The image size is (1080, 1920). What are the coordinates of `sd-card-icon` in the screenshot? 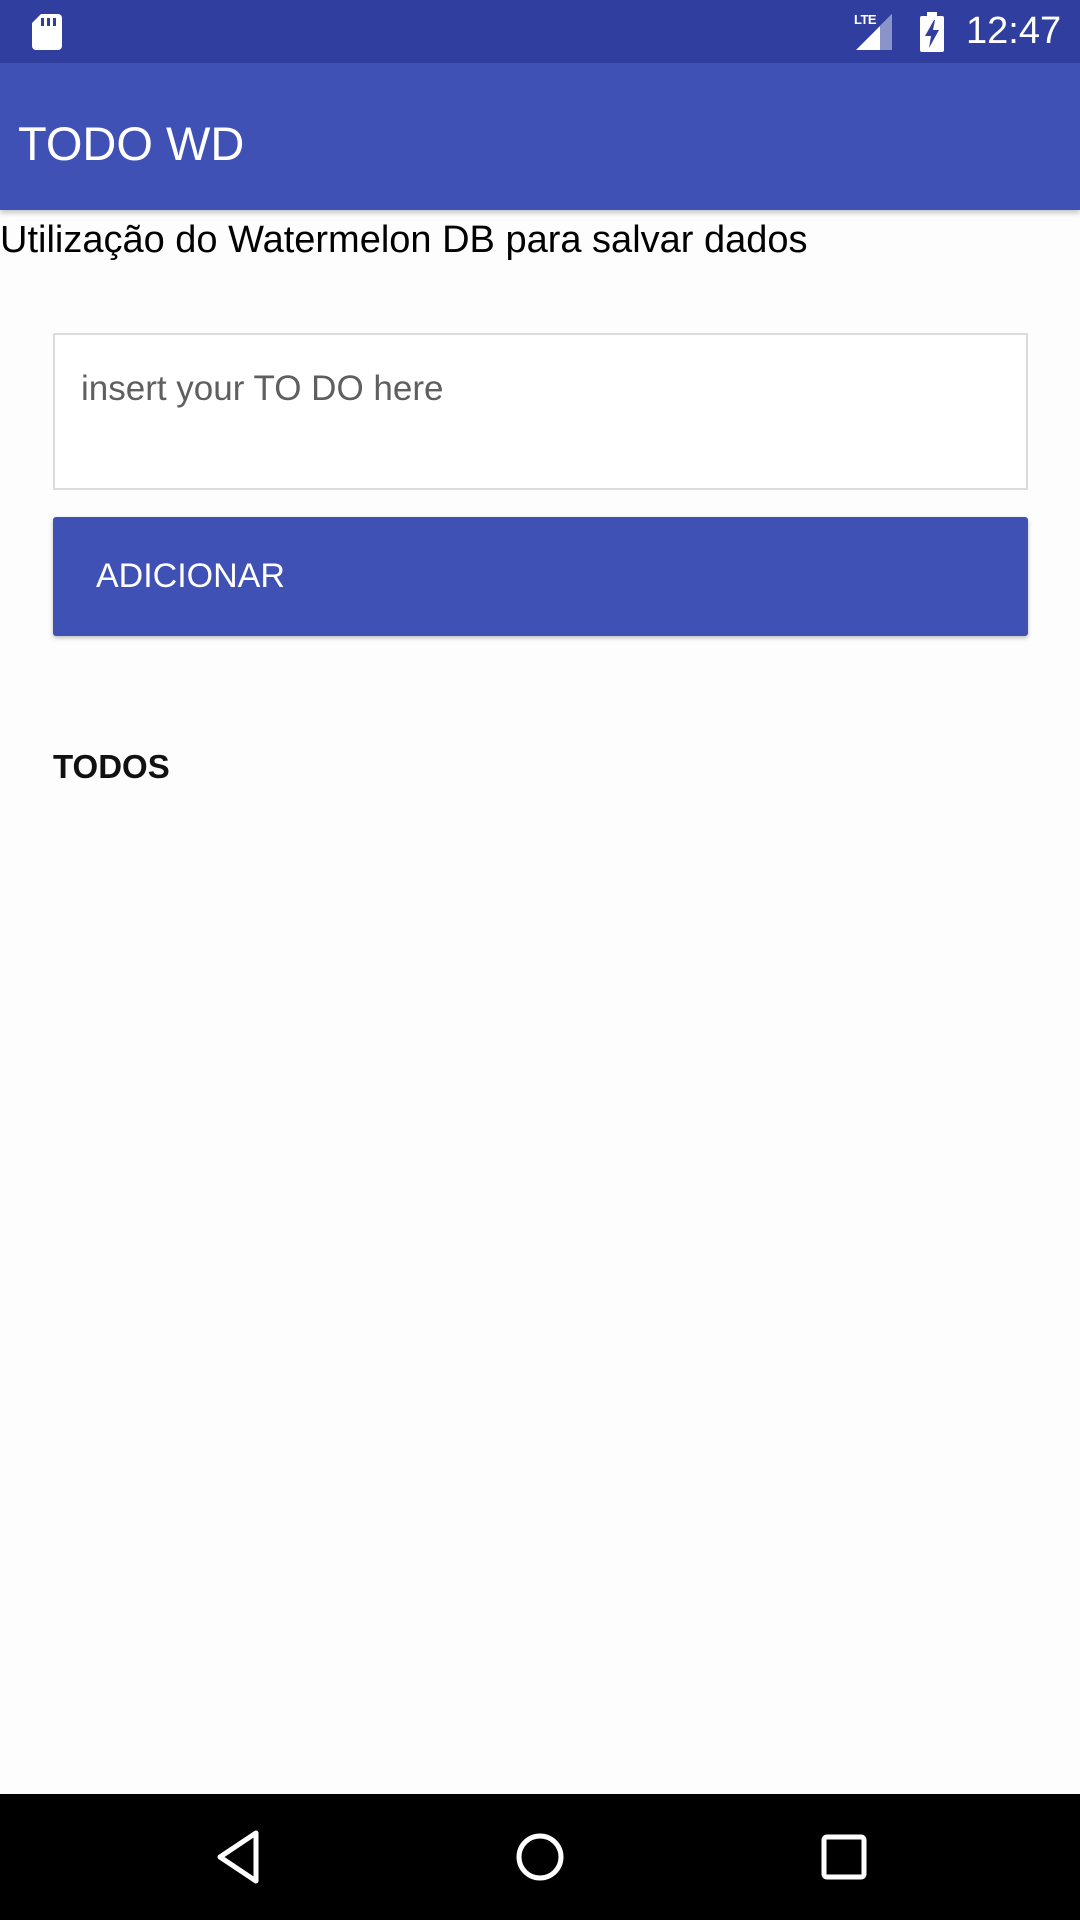 It's located at (47, 32).